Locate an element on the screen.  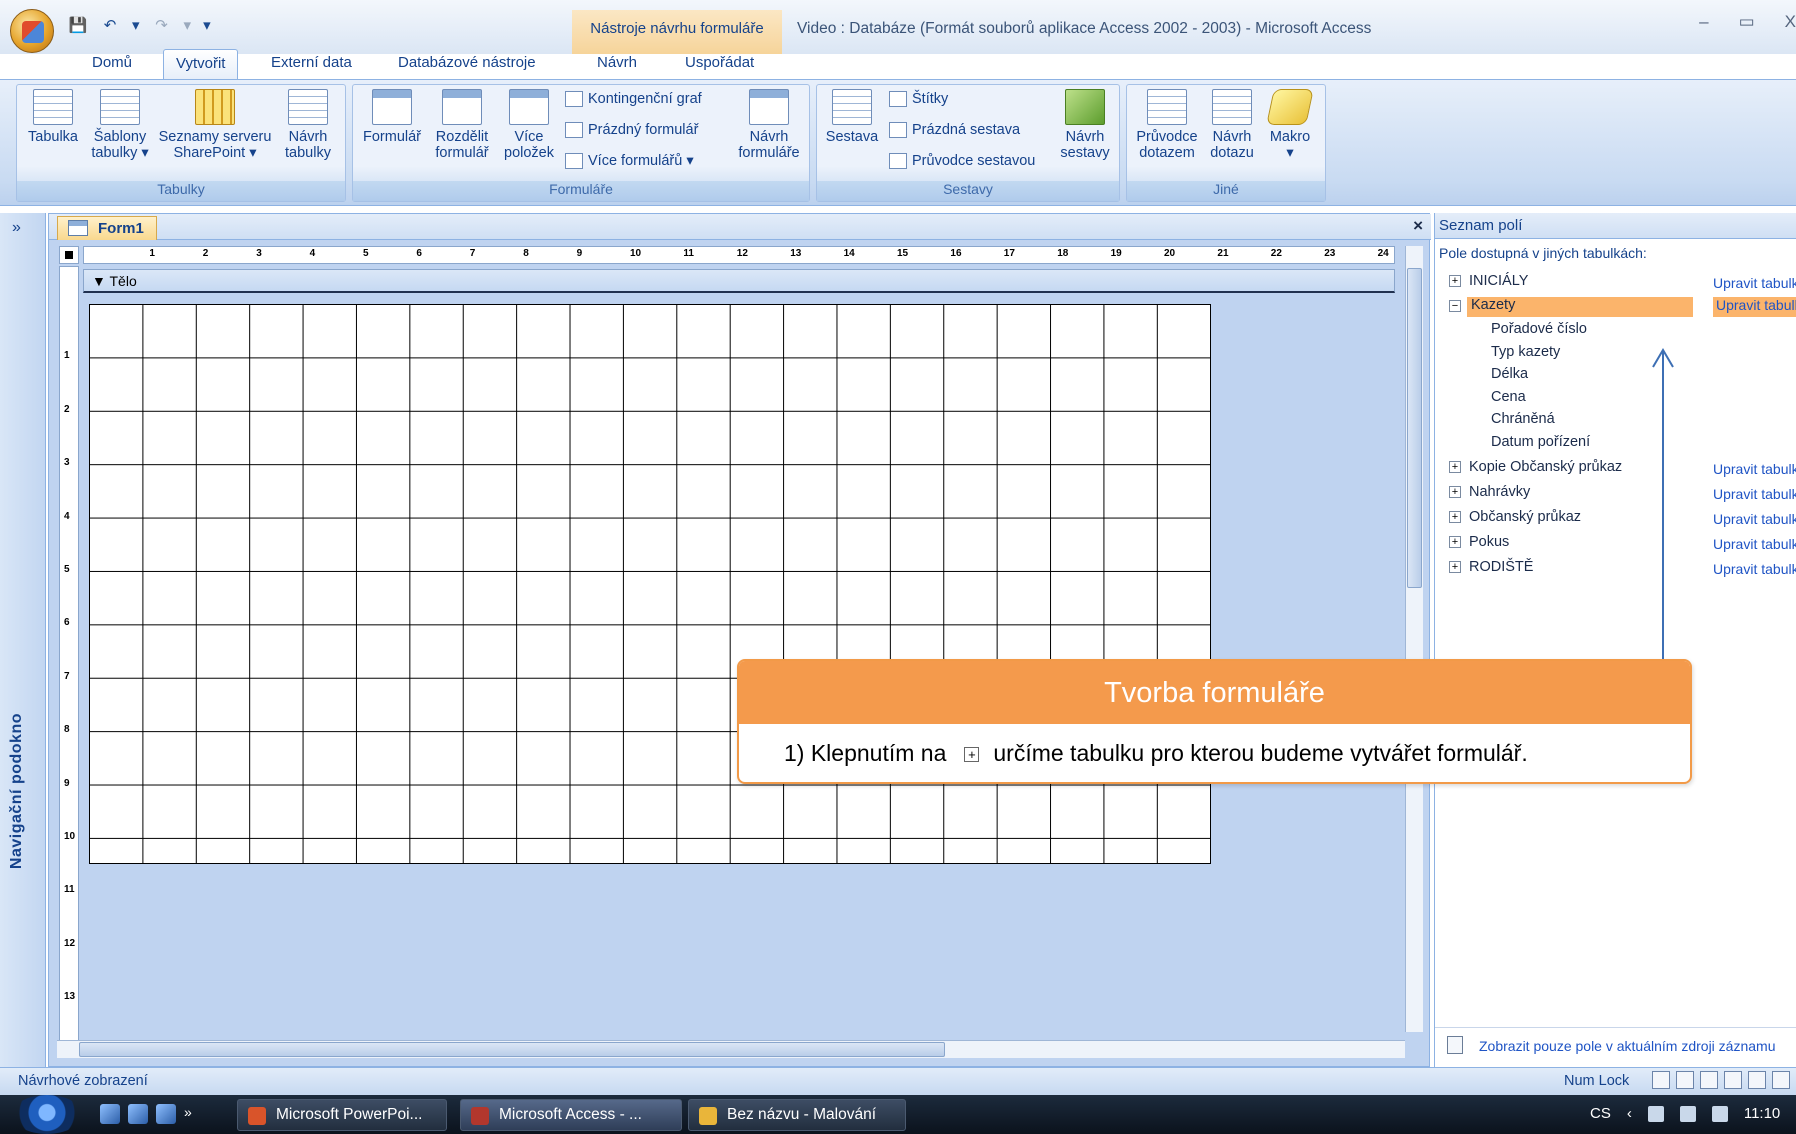
vice-formularu-button: Více formulářů ▾ is located at coordinates (629, 161).